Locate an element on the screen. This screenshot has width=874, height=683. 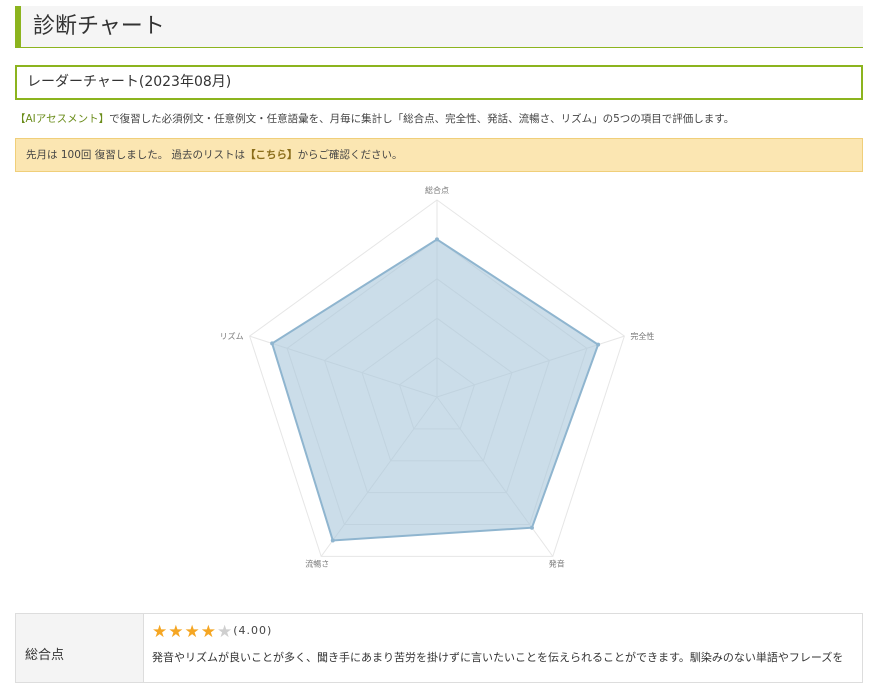
page-title: 診断チャート is located at coordinates (439, 27).